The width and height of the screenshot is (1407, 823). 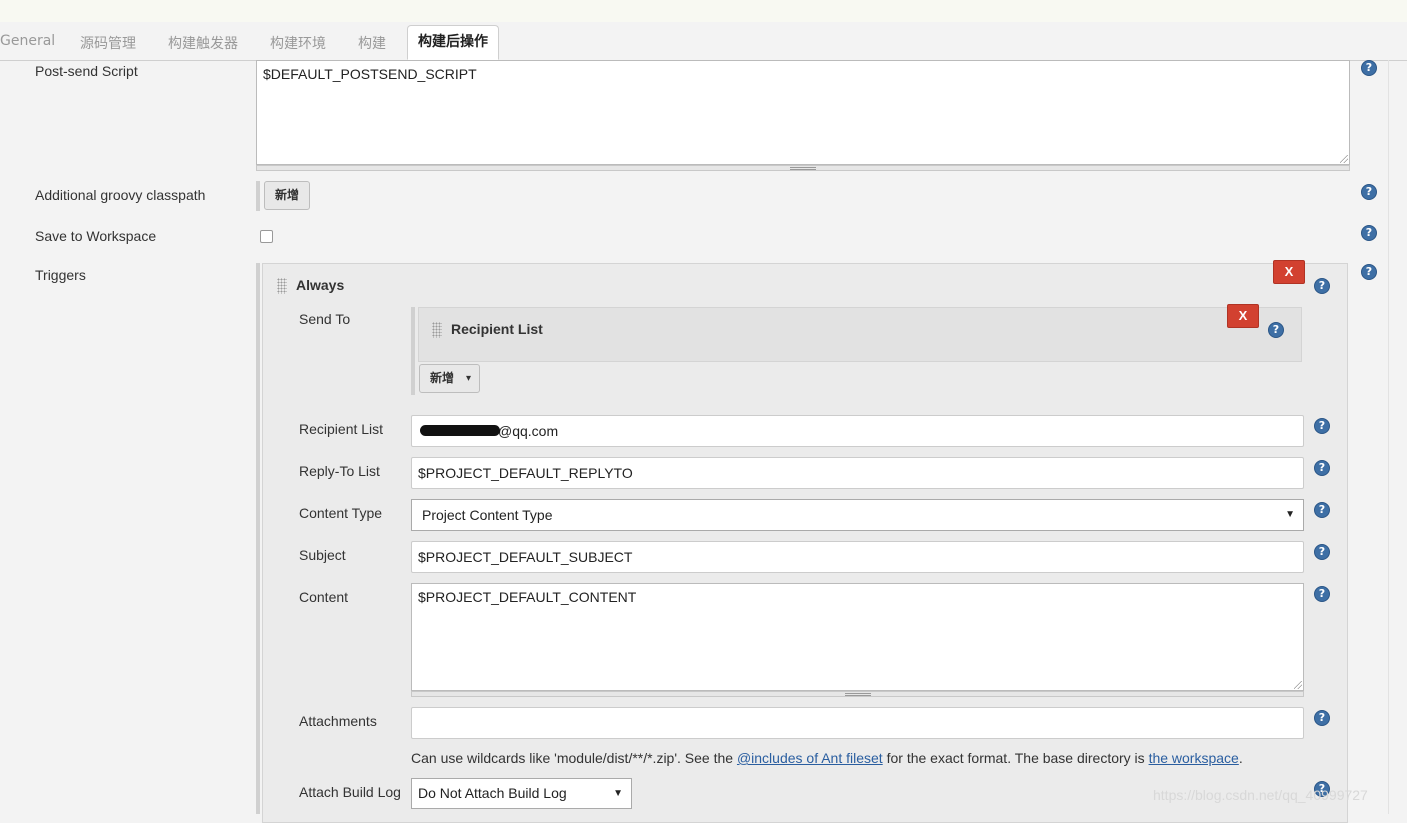 I want to click on right-divider, so click(x=1388, y=437).